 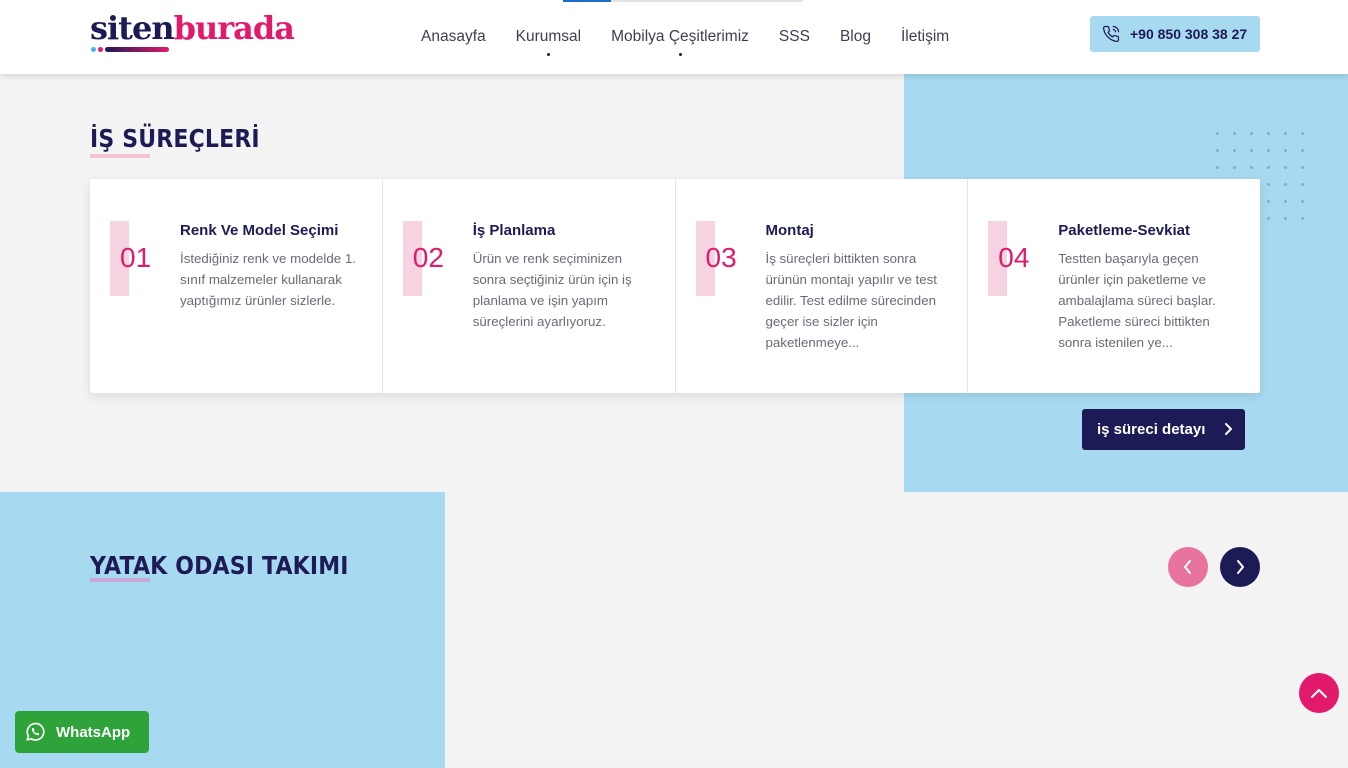 What do you see at coordinates (514, 230) in the screenshot?
I see `step-title: İş Planlama` at bounding box center [514, 230].